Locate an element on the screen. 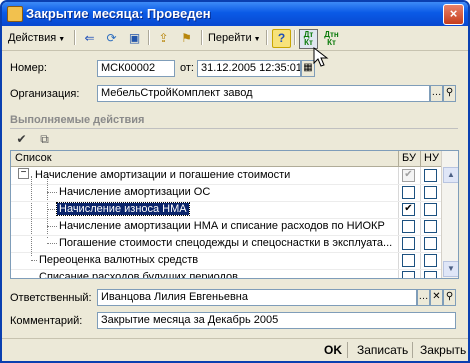 The image size is (470, 363). scroll-down-icon: ▼ is located at coordinates (450, 269).